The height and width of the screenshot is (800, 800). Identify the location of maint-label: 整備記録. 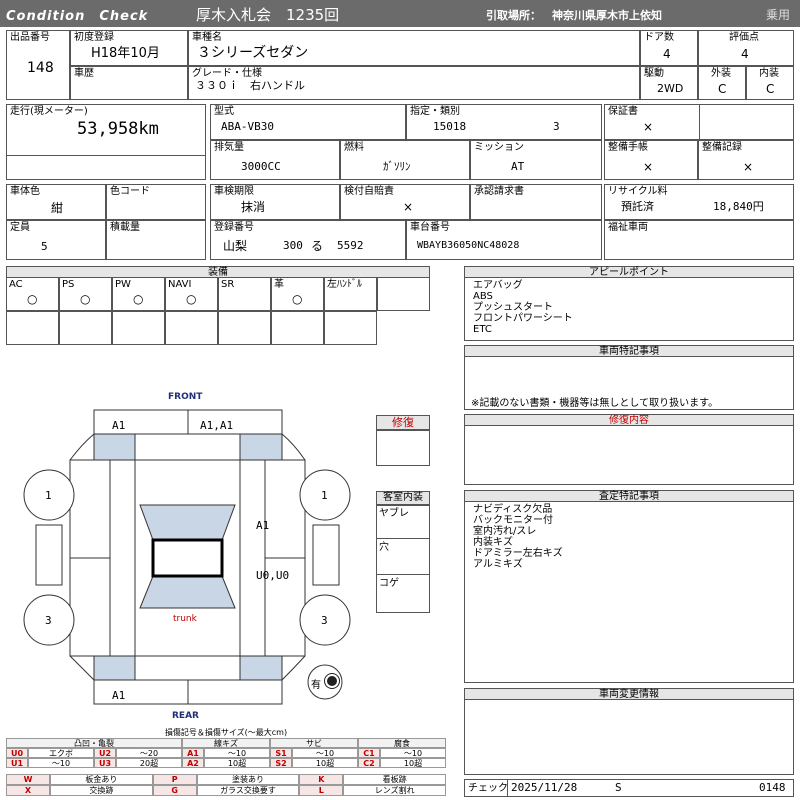
(722, 147).